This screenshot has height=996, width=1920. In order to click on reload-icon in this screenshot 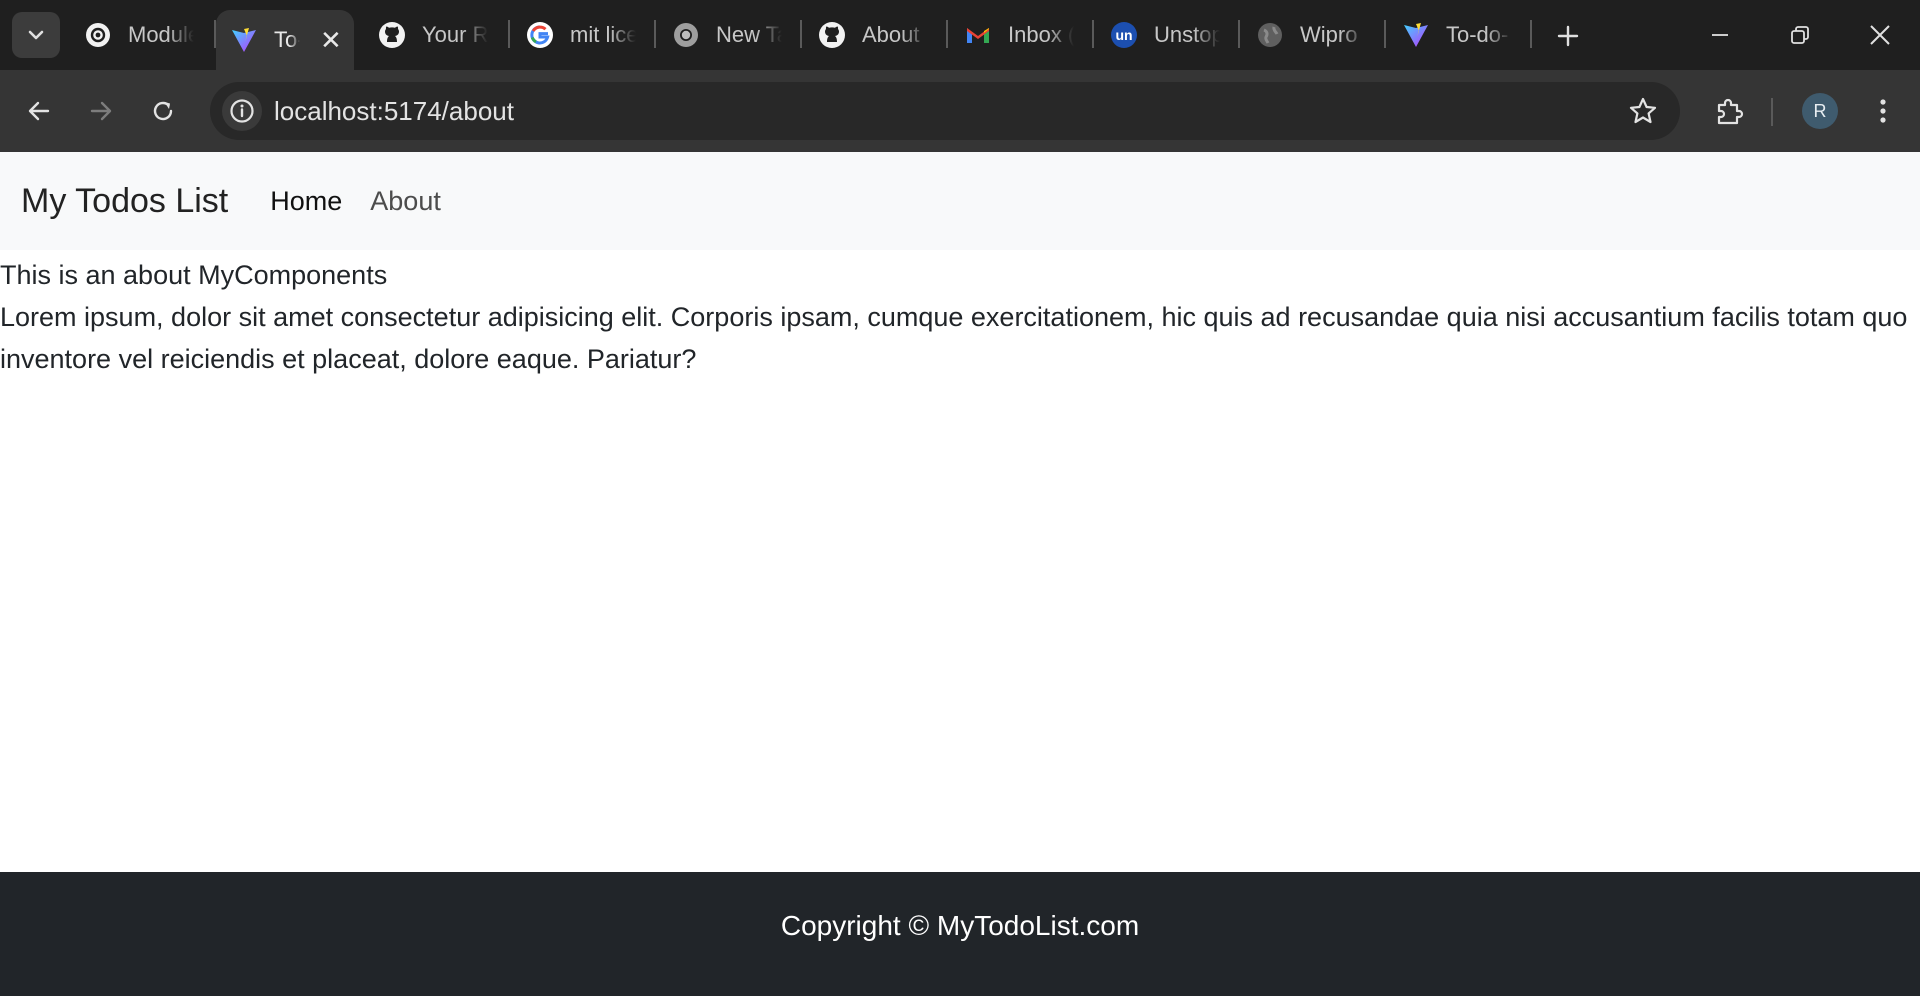, I will do `click(163, 111)`.